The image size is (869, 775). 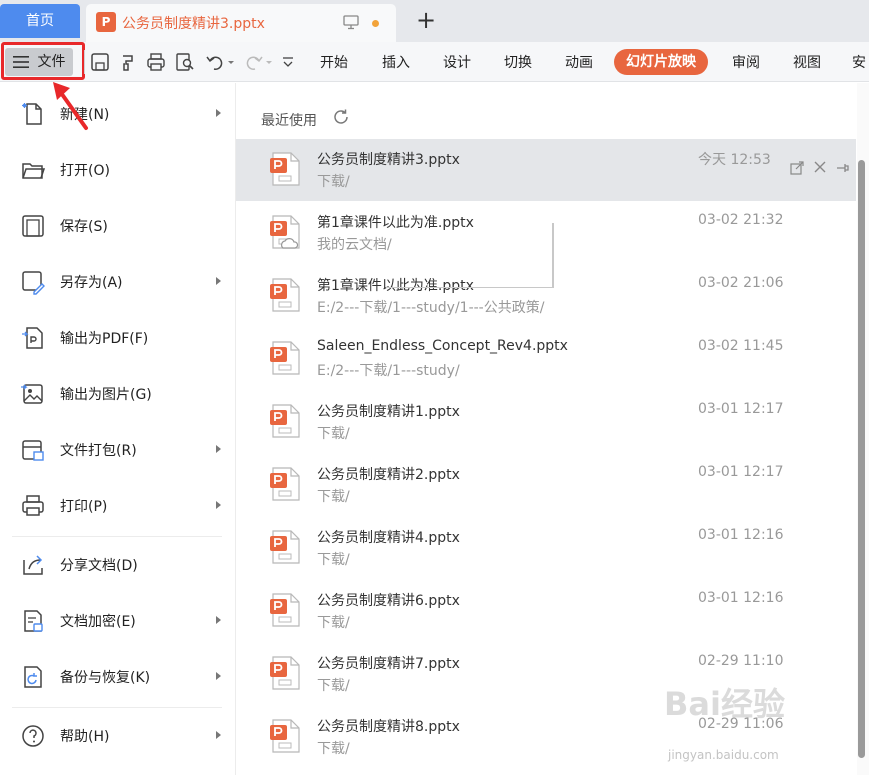 What do you see at coordinates (388, 601) in the screenshot?
I see `recent-file-name: 公务员制度精讲6.pptx` at bounding box center [388, 601].